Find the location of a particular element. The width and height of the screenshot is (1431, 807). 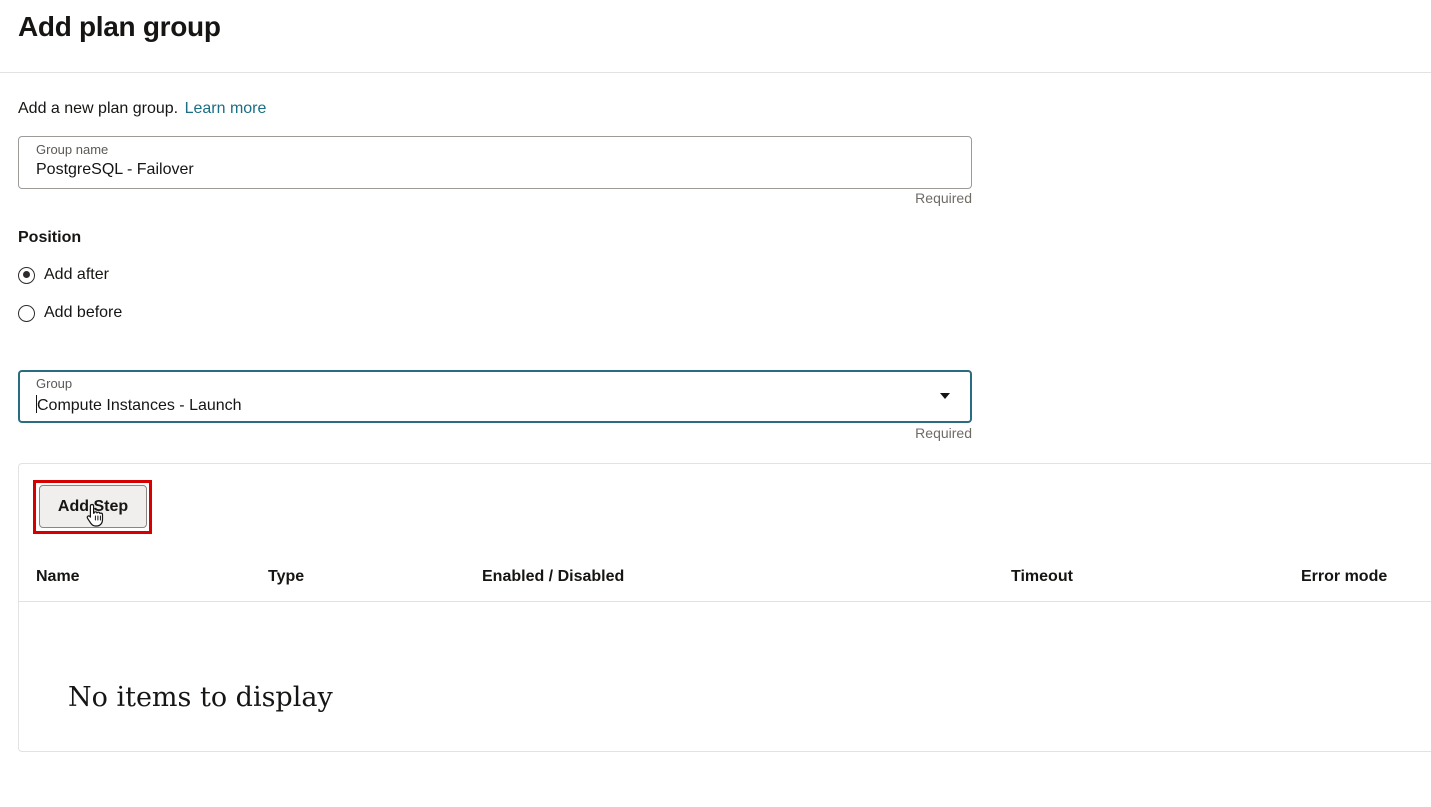

caret-down-icon is located at coordinates (945, 396).